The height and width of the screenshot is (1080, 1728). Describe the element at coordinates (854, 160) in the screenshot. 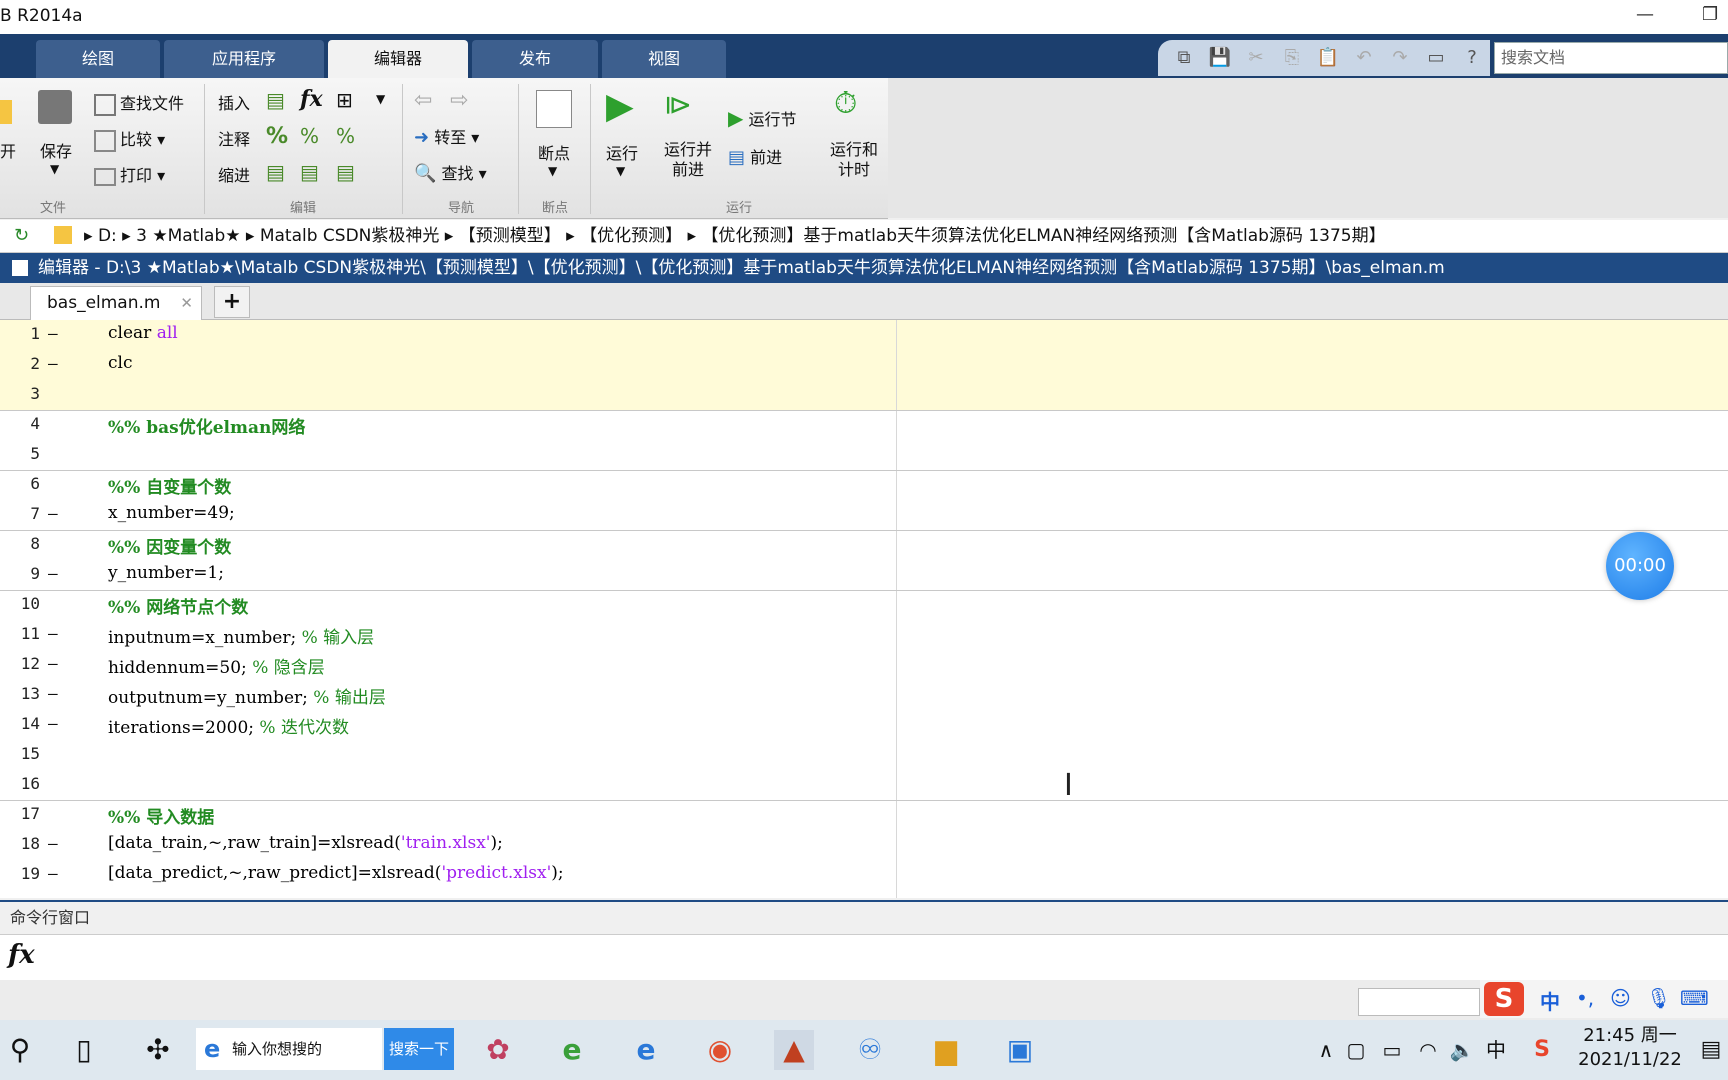

I see `run-and-time-label: 运行和 计时` at that location.